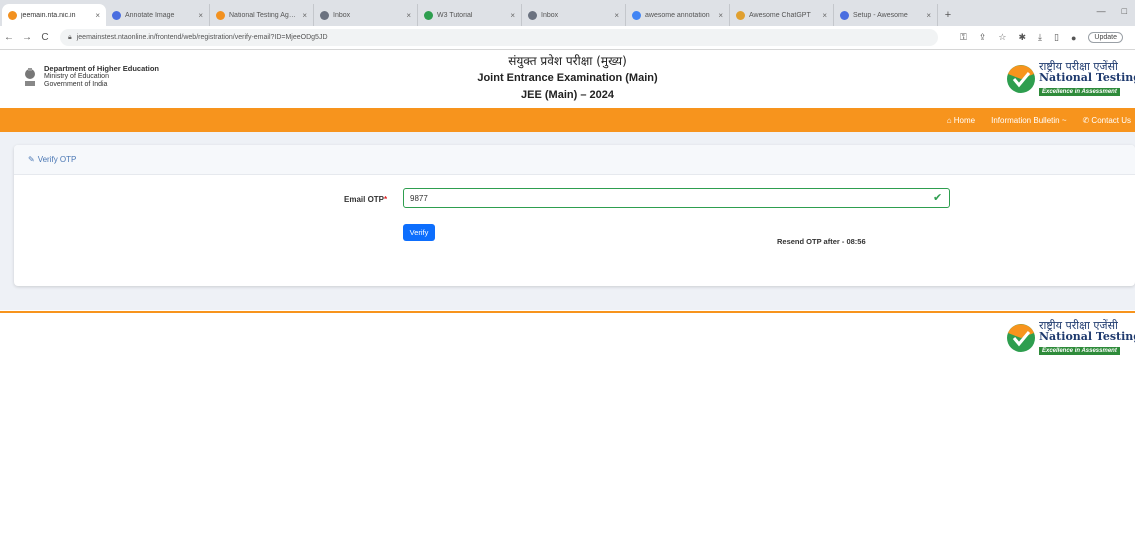 This screenshot has width=1135, height=553. What do you see at coordinates (45, 37) in the screenshot?
I see `reload-icon: C` at bounding box center [45, 37].